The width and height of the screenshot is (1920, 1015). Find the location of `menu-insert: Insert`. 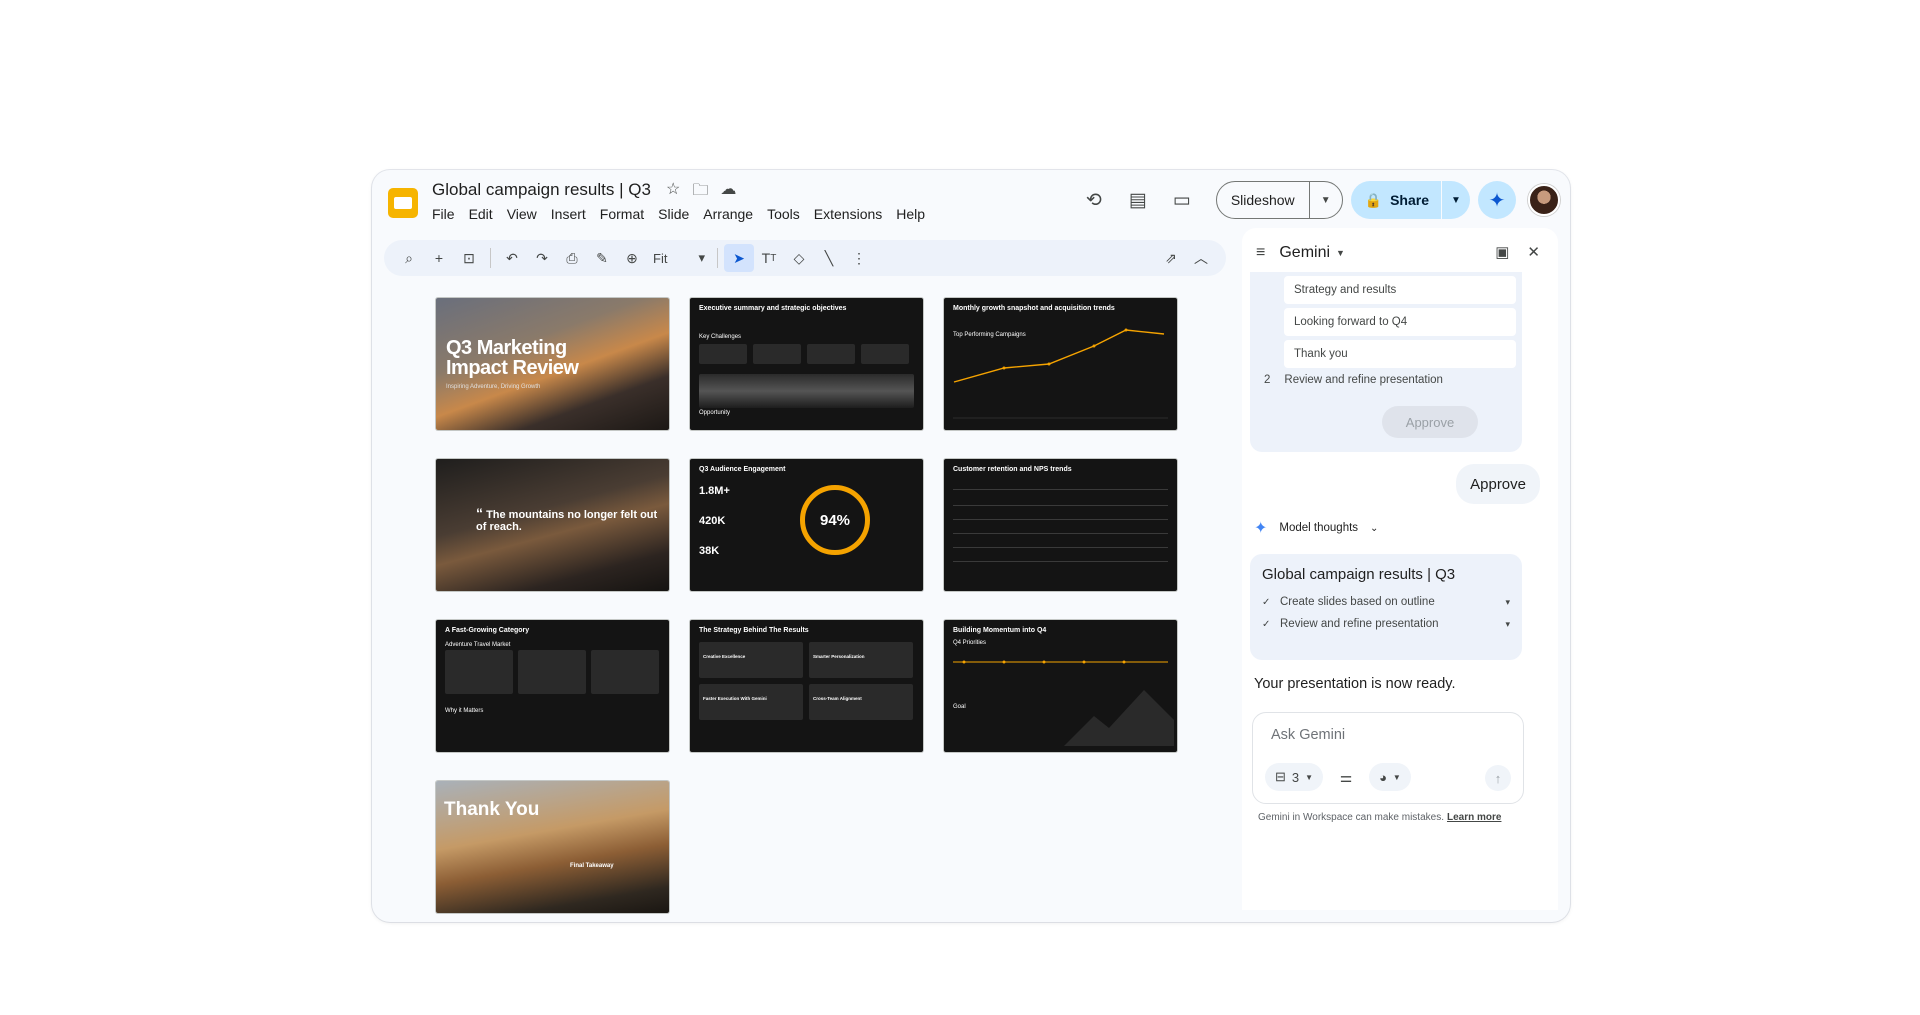

menu-insert: Insert is located at coordinates (572, 214).